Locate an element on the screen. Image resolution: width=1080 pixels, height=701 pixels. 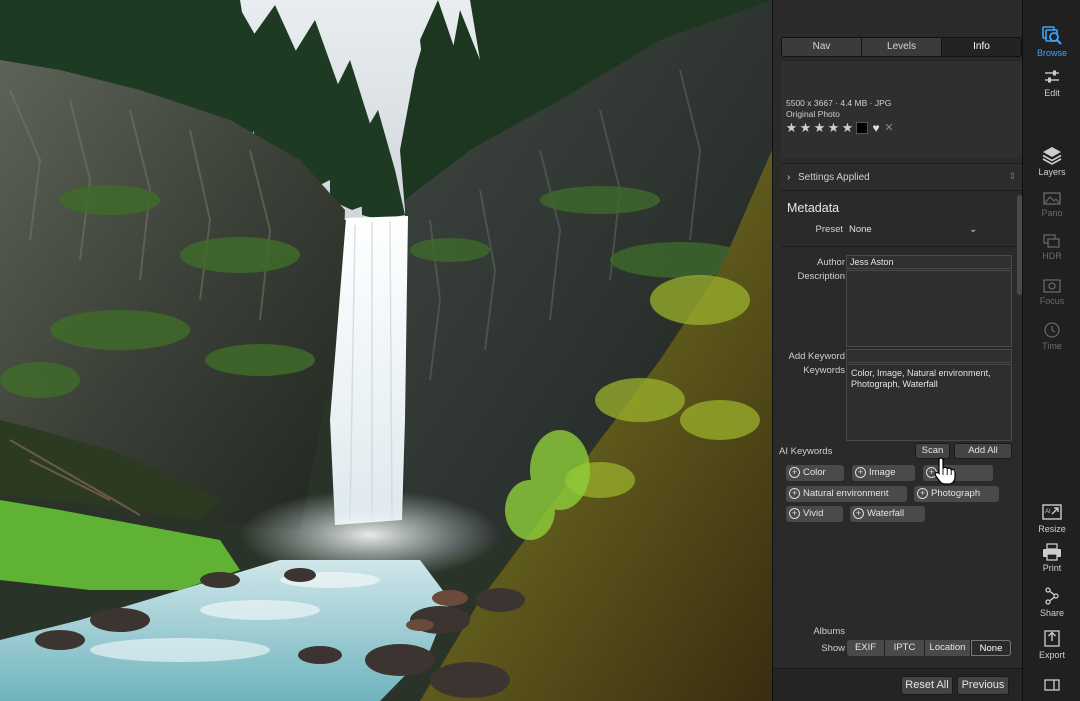
toolbar-label: Layers is located at coordinates (1052, 172).